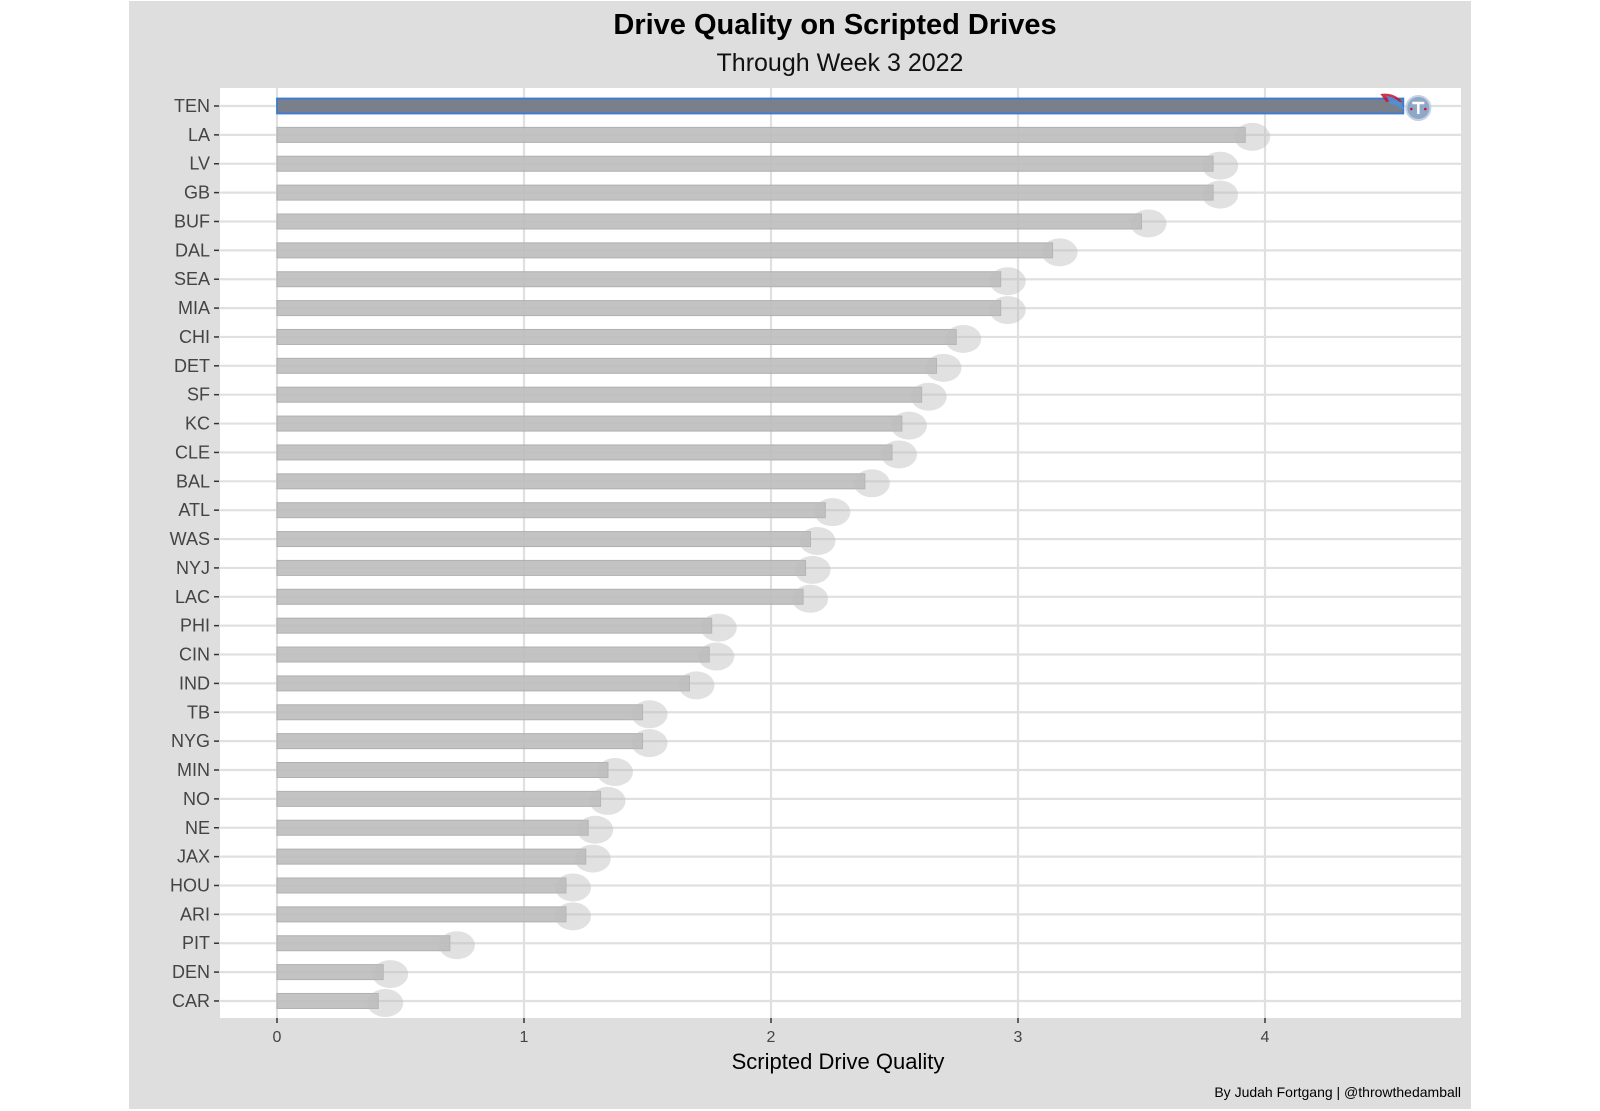 This screenshot has height=1111, width=1600. What do you see at coordinates (199, 135) in the screenshot?
I see `y-tick-label-la: LA` at bounding box center [199, 135].